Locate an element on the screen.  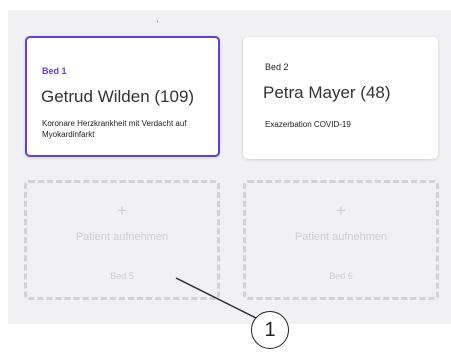
empty-bed-slot-6: + Patient aufnehmen Bed 6 is located at coordinates (341, 240).